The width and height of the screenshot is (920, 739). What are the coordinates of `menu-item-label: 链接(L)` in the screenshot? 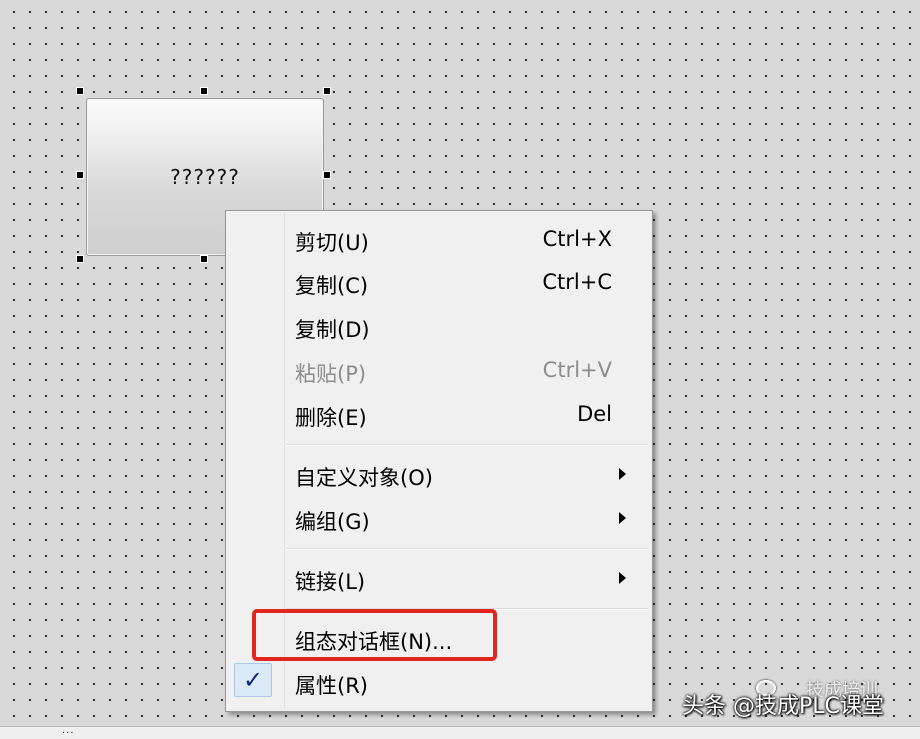 It's located at (330, 582).